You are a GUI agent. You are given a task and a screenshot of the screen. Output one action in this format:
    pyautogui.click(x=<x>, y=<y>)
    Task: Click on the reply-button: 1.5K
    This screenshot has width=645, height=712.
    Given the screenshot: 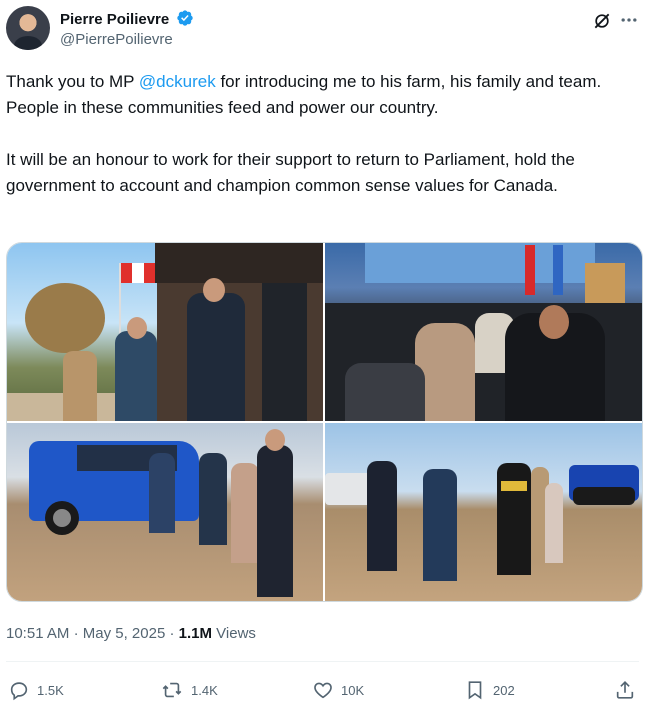 What is the action you would take?
    pyautogui.click(x=36, y=690)
    